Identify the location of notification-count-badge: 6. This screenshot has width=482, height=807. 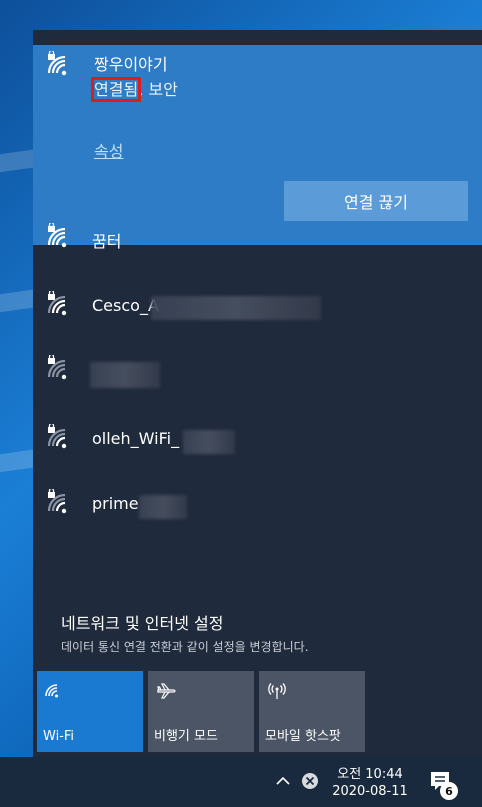
(449, 791).